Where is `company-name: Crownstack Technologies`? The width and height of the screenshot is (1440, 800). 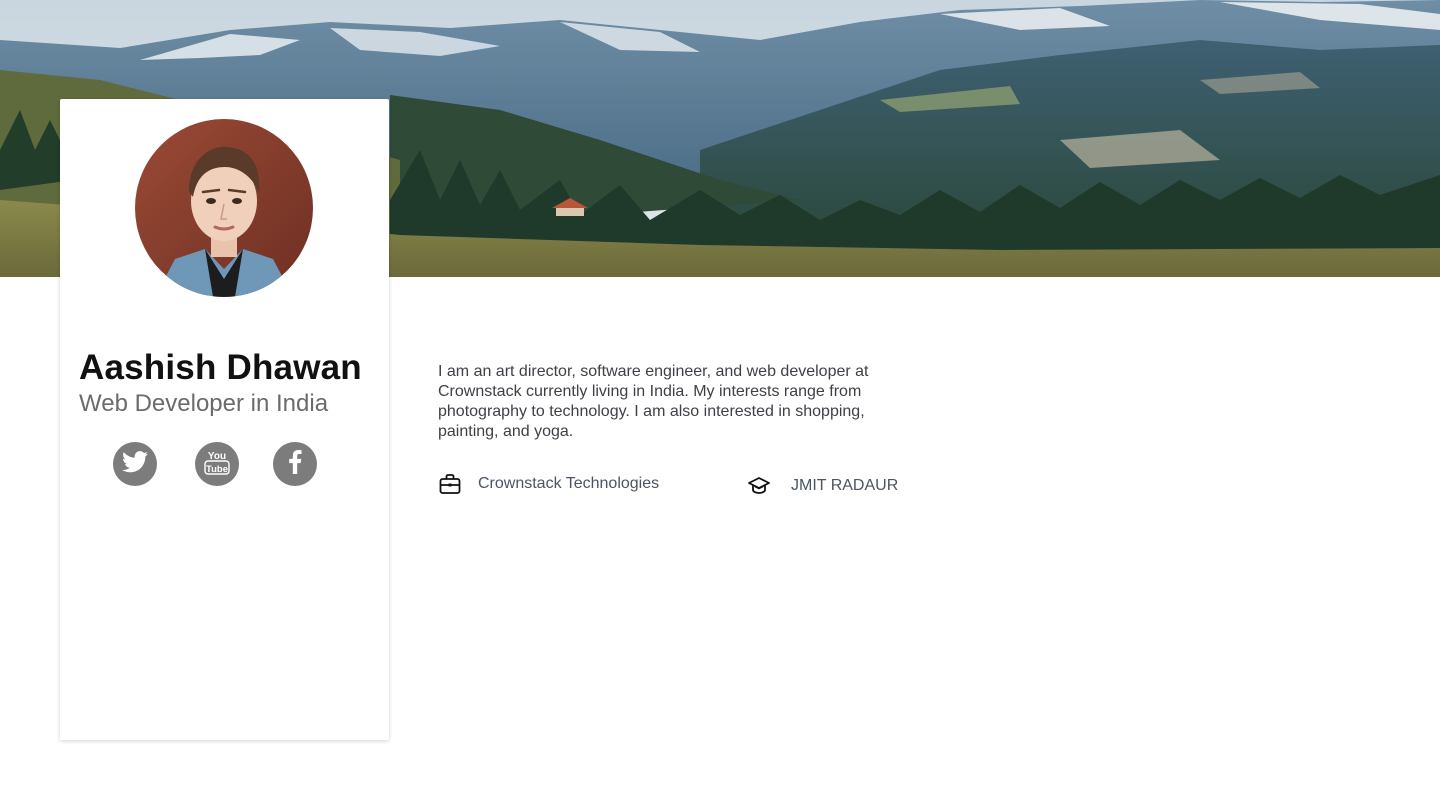 company-name: Crownstack Technologies is located at coordinates (569, 483).